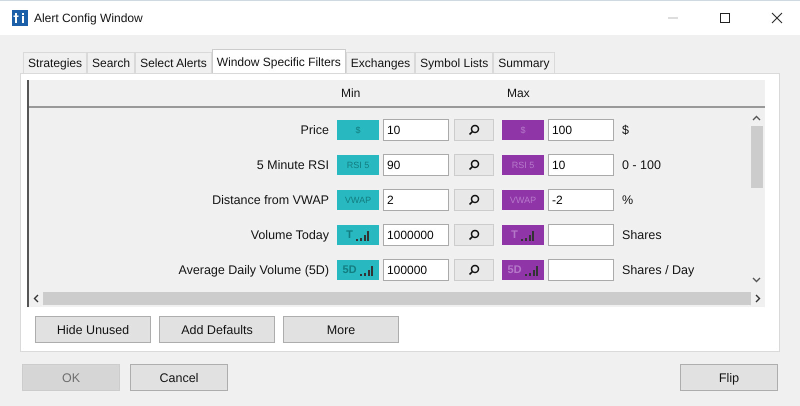  Describe the element at coordinates (581, 130) in the screenshot. I see `value-field: 100` at that location.